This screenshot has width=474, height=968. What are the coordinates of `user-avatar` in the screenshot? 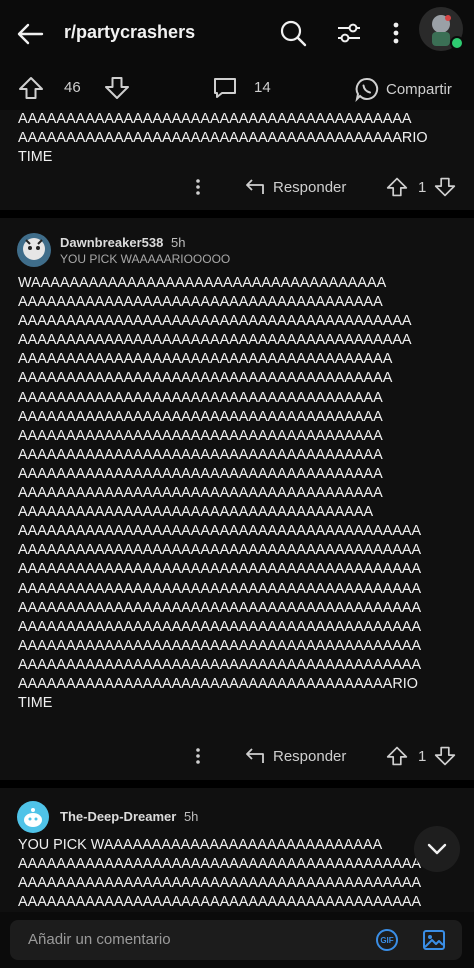 It's located at (441, 29).